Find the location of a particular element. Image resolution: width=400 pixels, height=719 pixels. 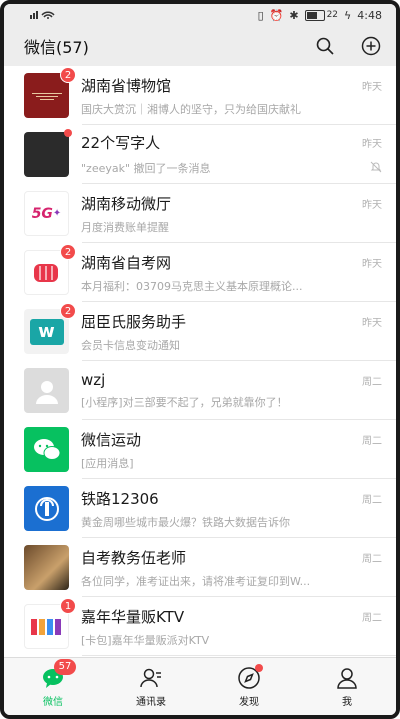

photo-avatar-icon is located at coordinates (46, 567).